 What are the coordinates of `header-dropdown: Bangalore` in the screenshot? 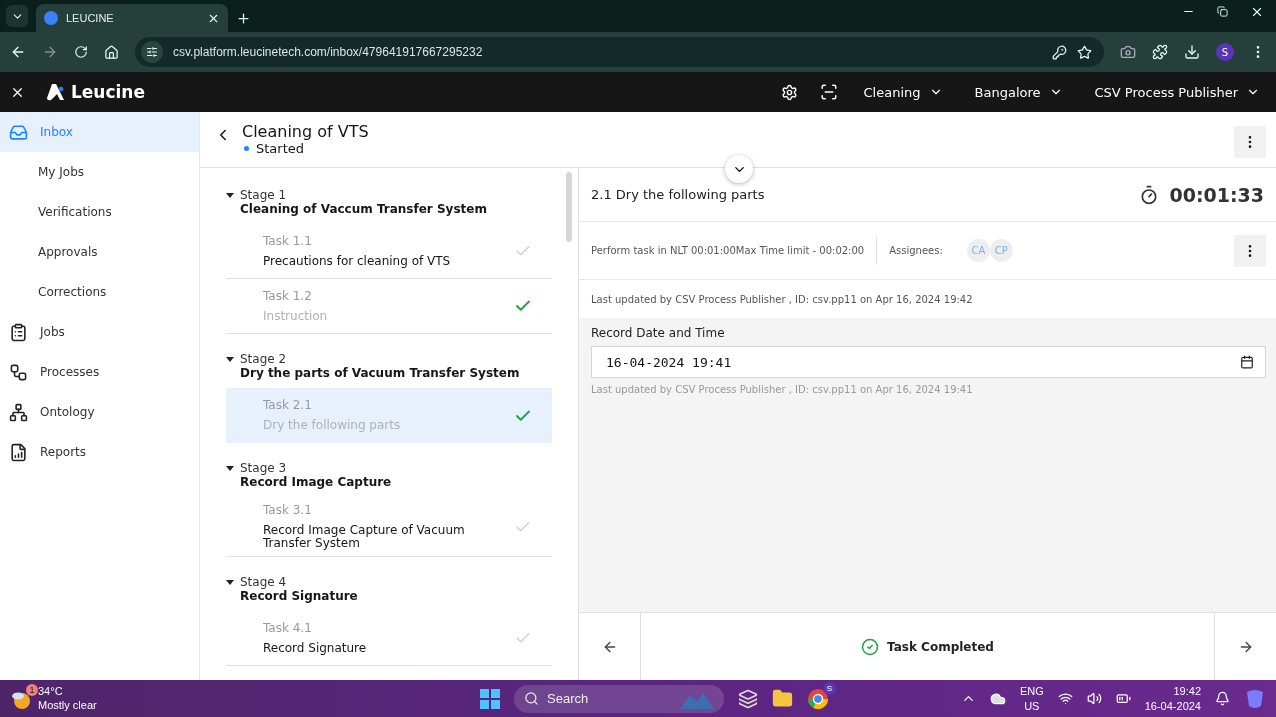 It's located at (1018, 92).